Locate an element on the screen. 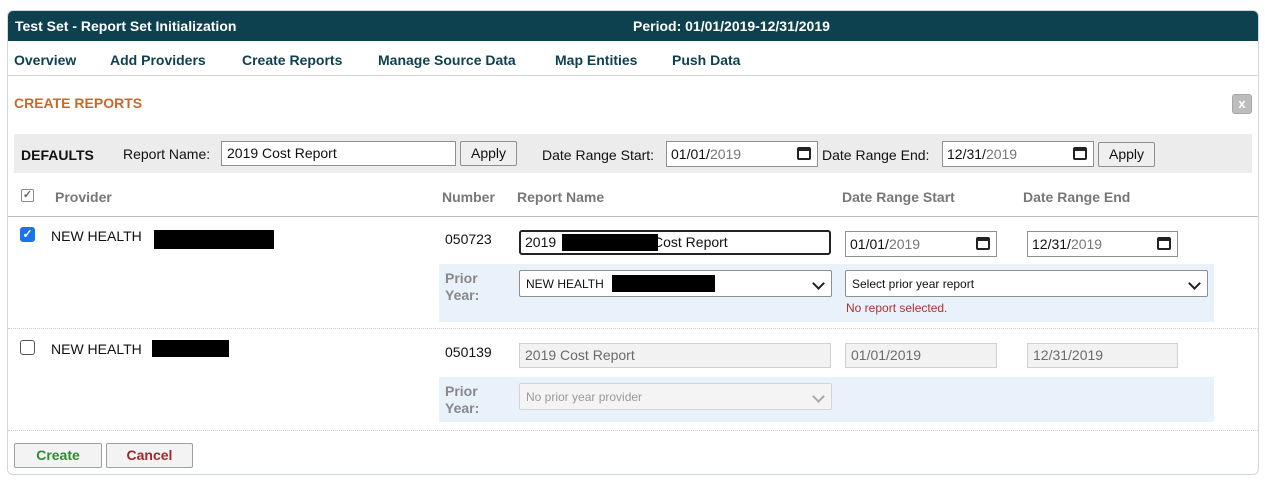 The width and height of the screenshot is (1265, 486). close-icon: x is located at coordinates (1242, 104).